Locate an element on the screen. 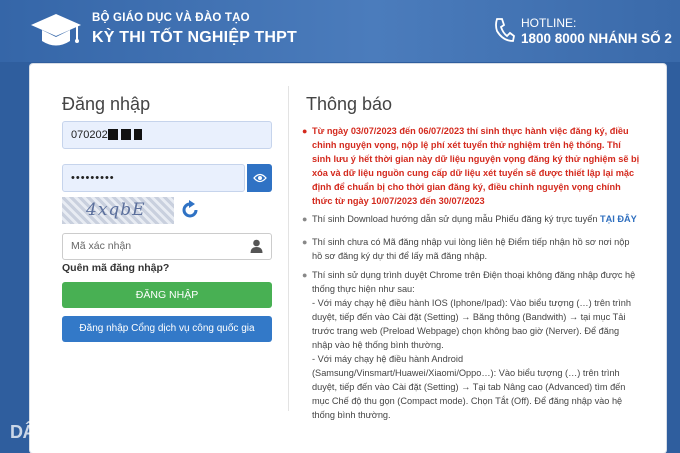 This screenshot has height=453, width=680. captcha-image: 4xqbE is located at coordinates (118, 210).